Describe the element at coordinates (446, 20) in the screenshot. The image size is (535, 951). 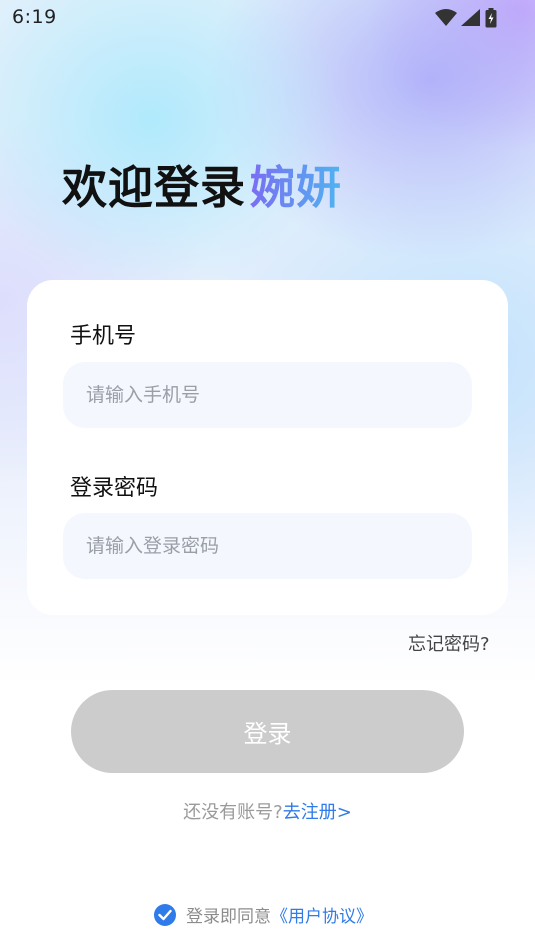
I see `wifi-icon` at that location.